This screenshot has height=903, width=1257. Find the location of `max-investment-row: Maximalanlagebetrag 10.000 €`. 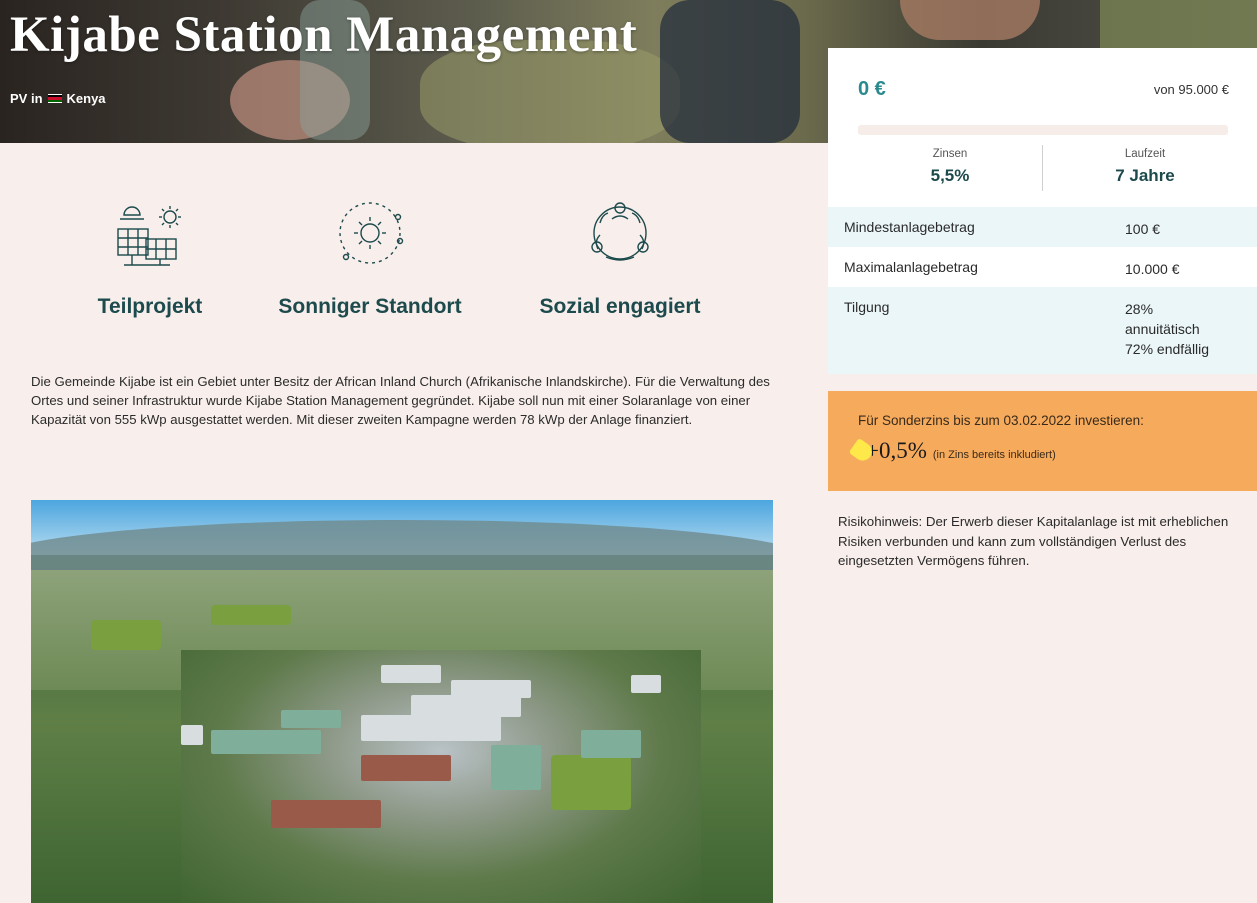

max-investment-row: Maximalanlagebetrag 10.000 € is located at coordinates (1042, 267).